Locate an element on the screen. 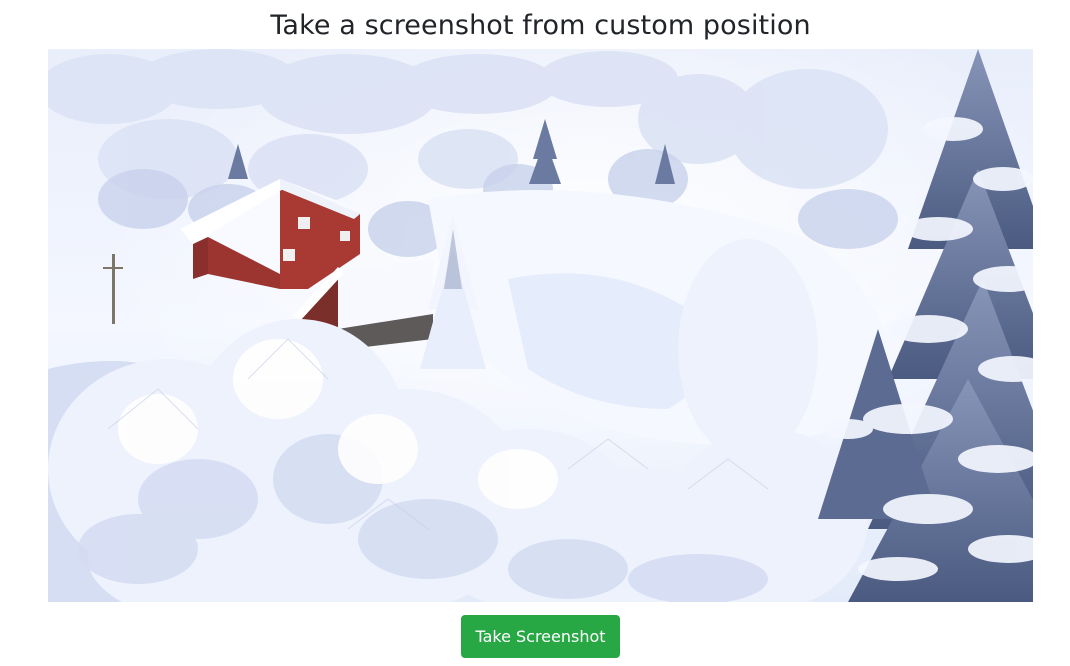  page-title: Take a screenshot from custom position is located at coordinates (540, 25).